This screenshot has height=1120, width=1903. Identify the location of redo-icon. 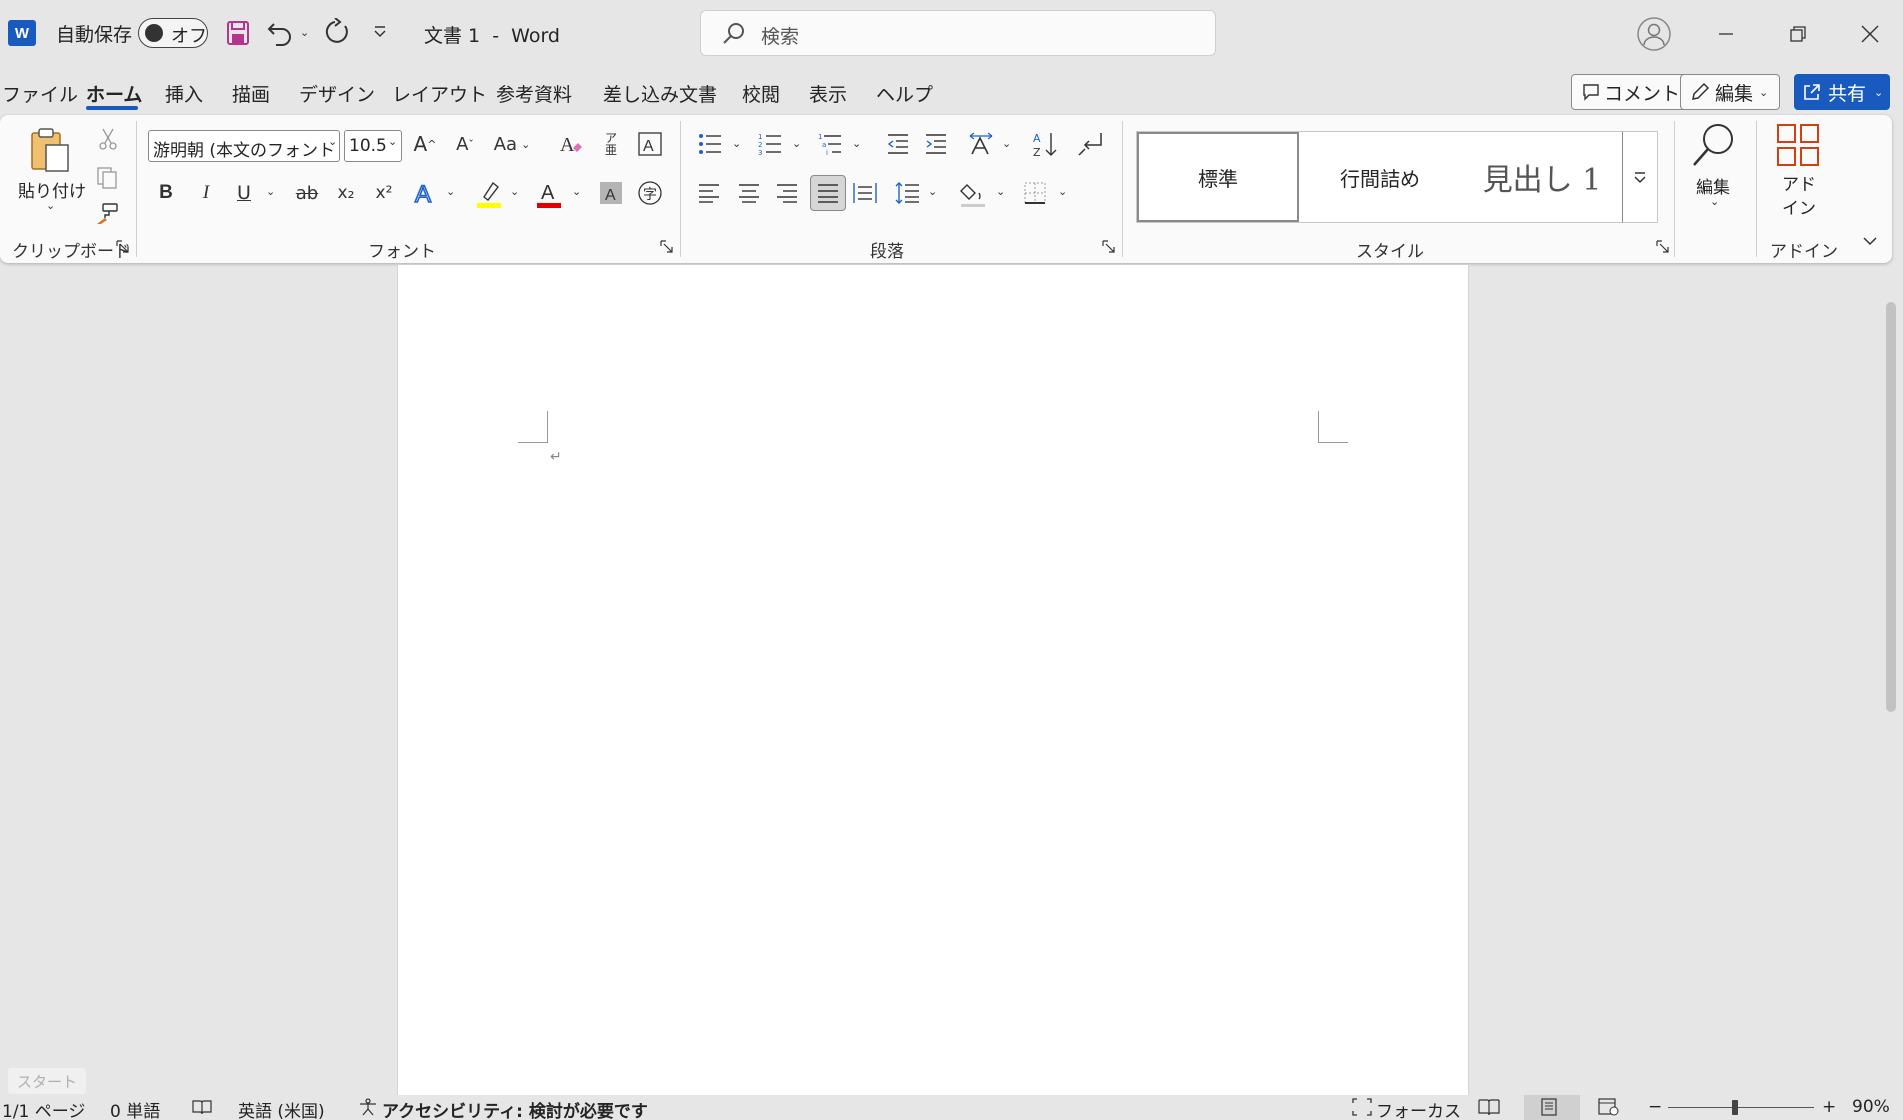
(337, 32).